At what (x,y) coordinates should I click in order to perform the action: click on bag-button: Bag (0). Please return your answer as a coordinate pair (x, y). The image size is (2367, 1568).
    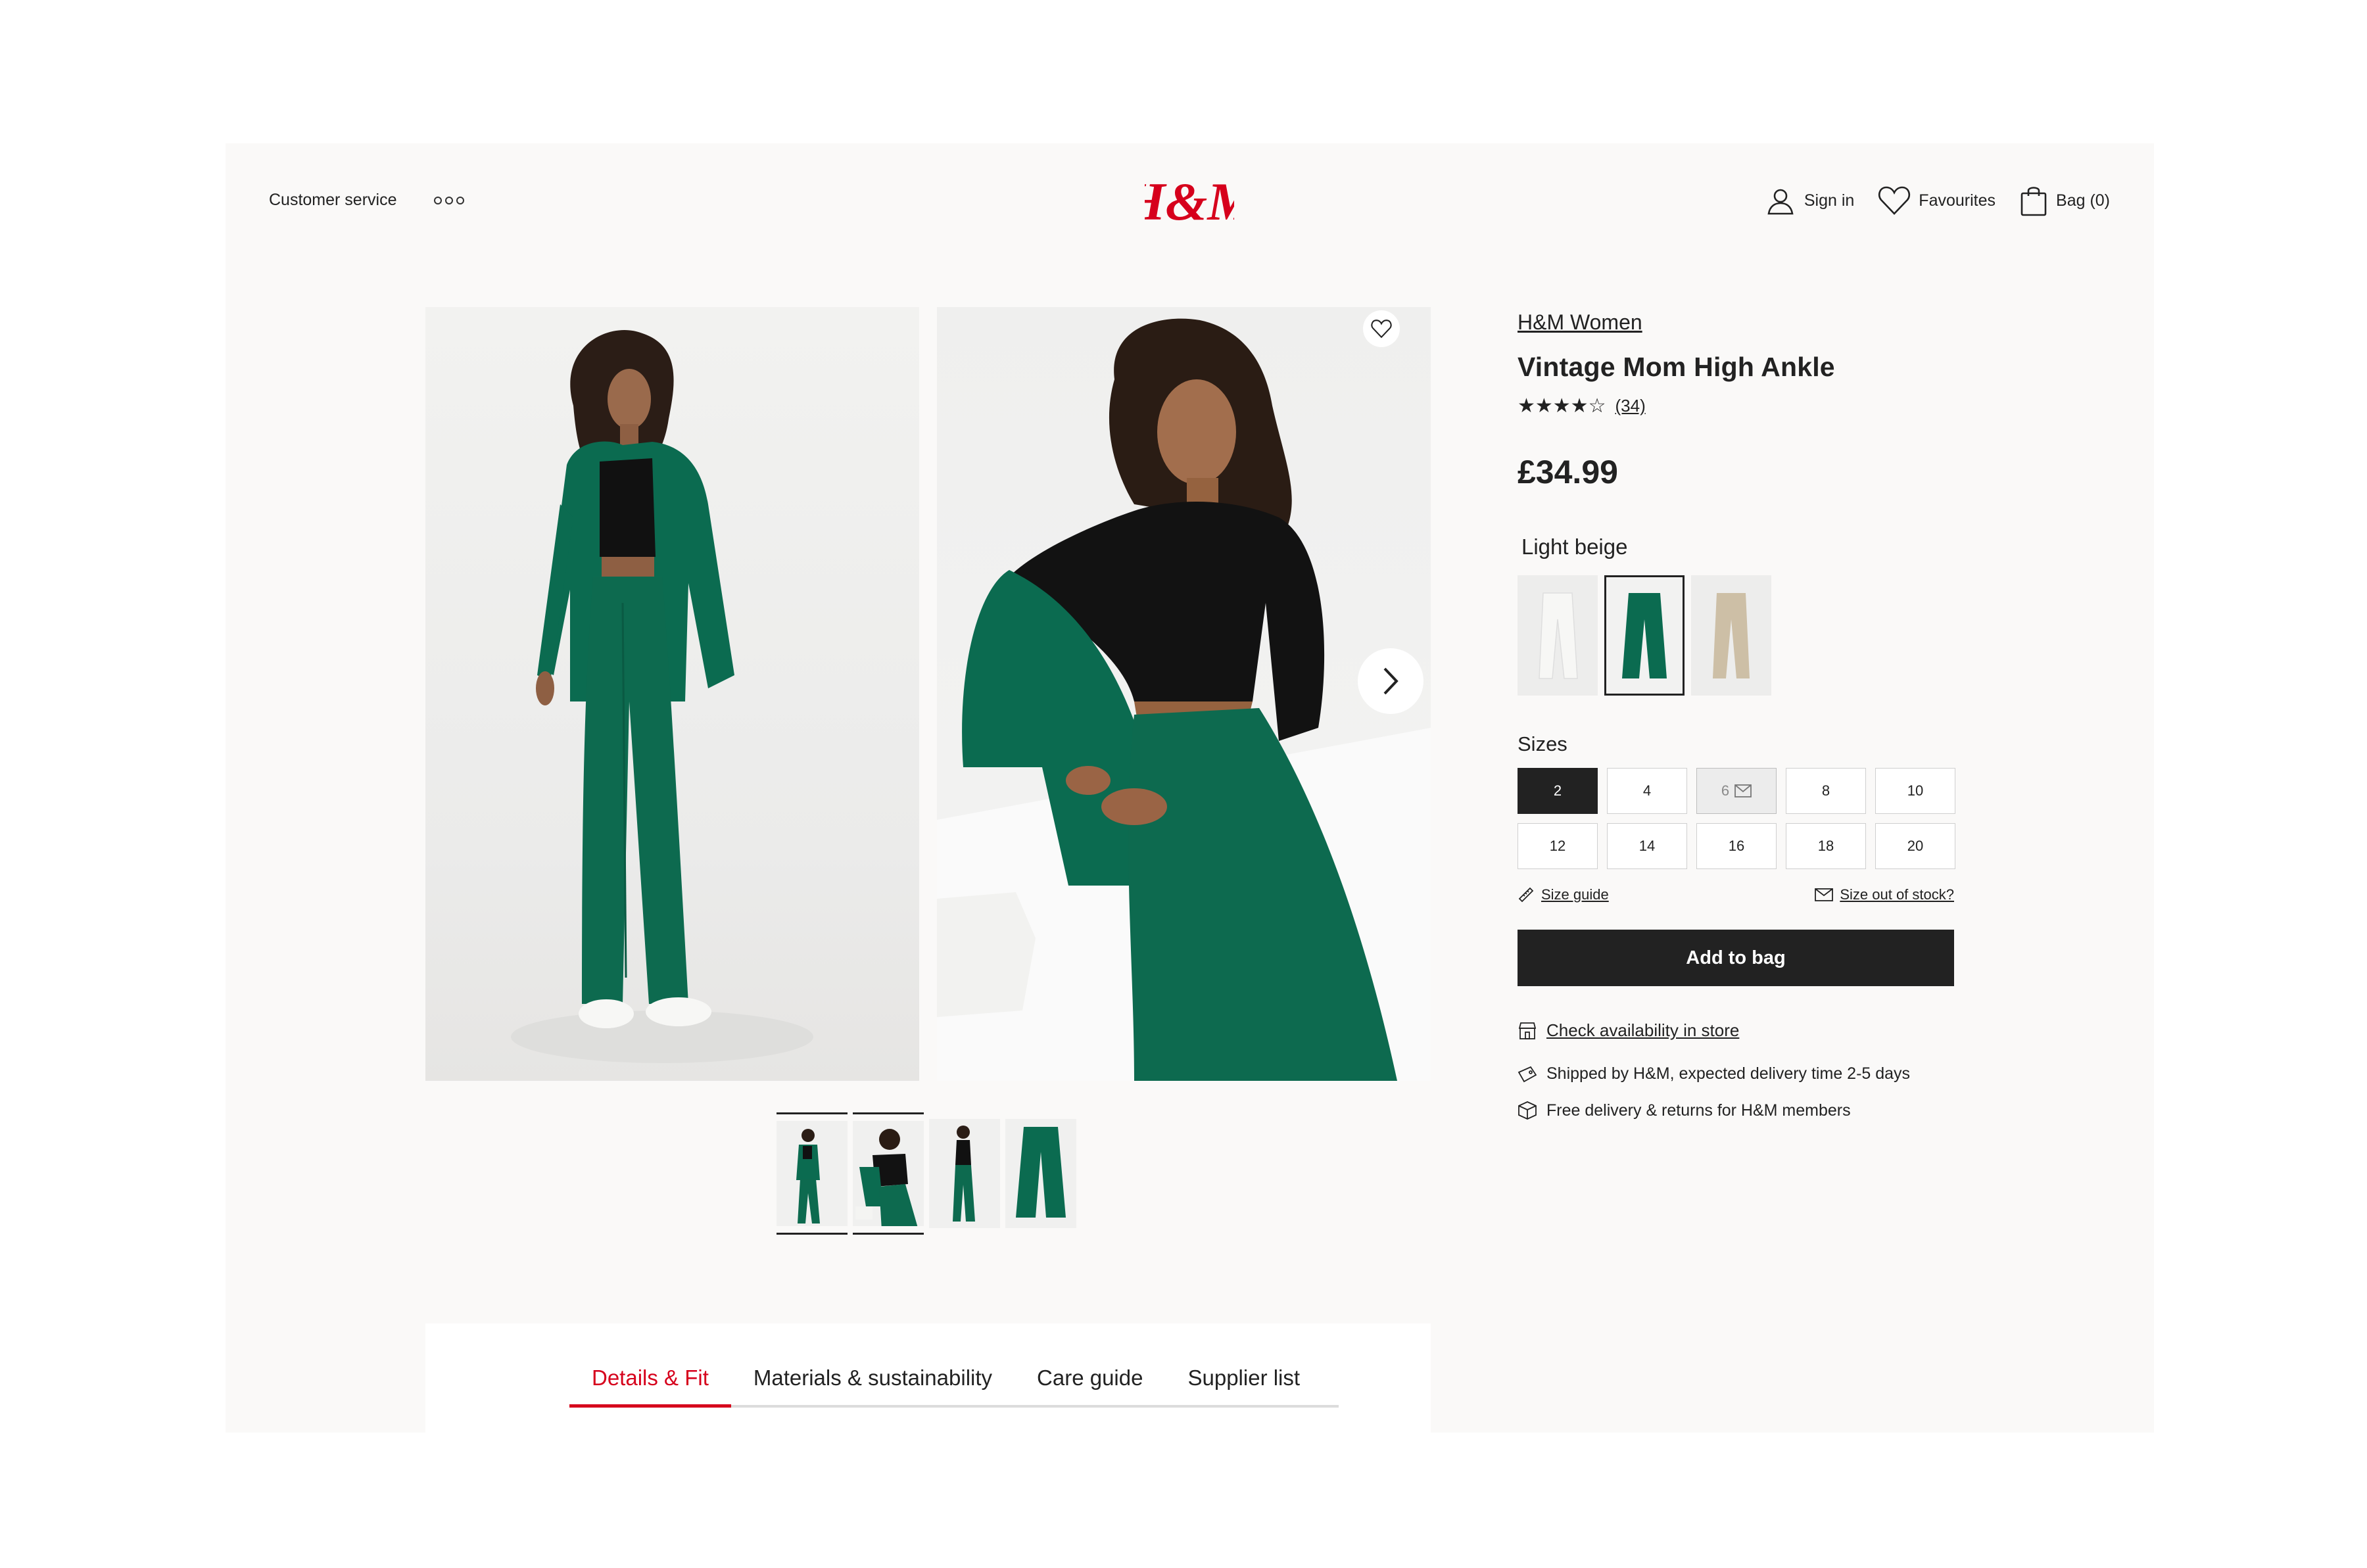
    Looking at the image, I should click on (2064, 200).